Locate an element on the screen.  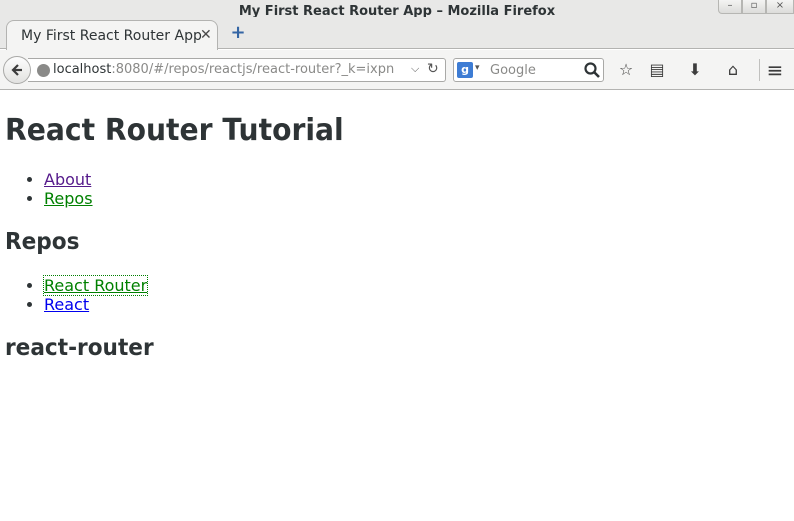
list-item: React Router is located at coordinates (95, 285).